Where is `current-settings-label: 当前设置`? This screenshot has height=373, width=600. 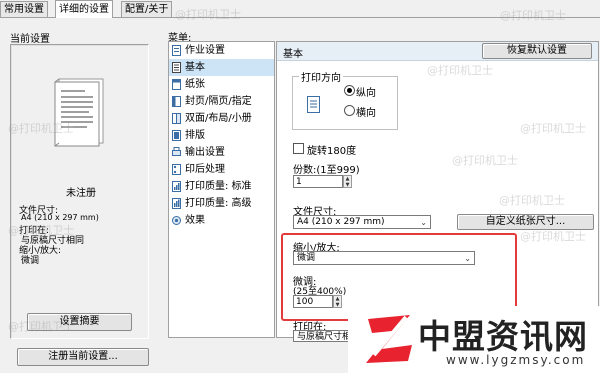
current-settings-label: 当前设置 is located at coordinates (30, 39).